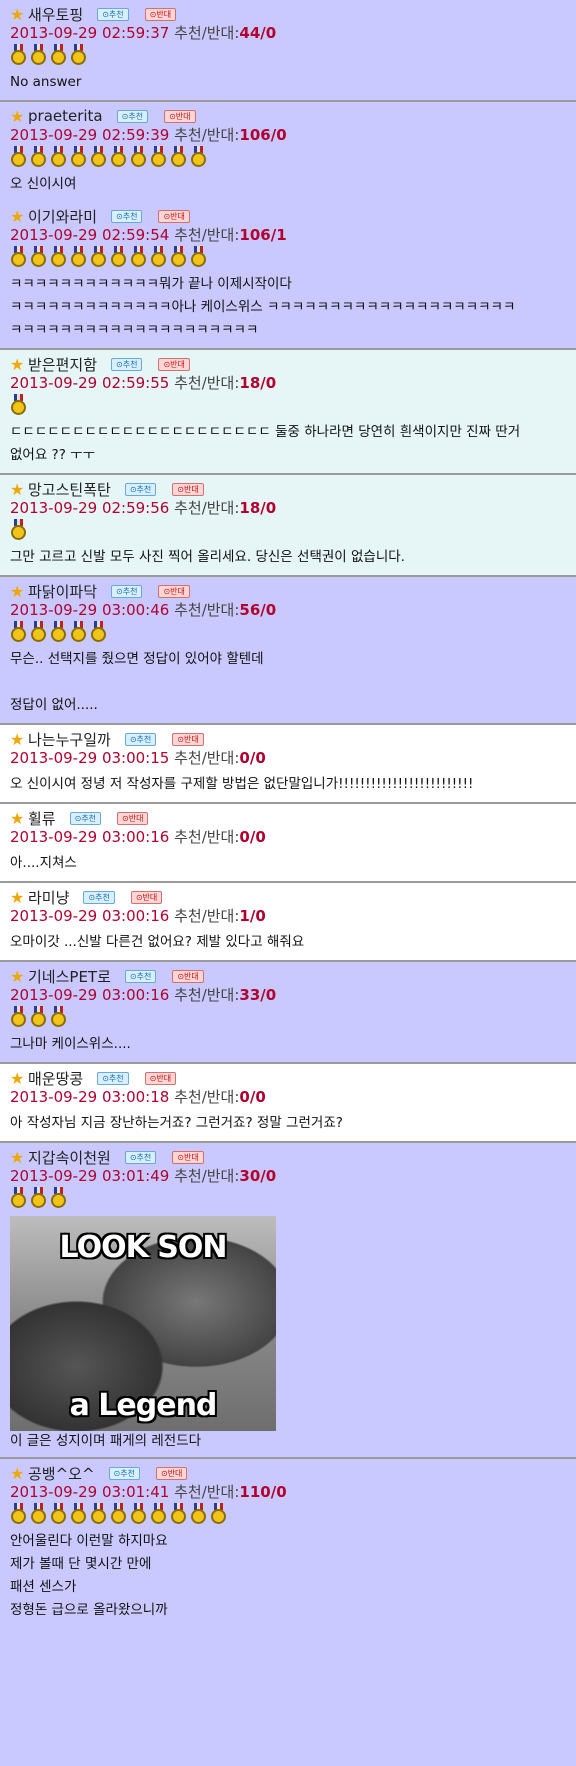  I want to click on comment-meta: 2013-09-29 02:59:39 추천/반대:106/0, so click(289, 135).